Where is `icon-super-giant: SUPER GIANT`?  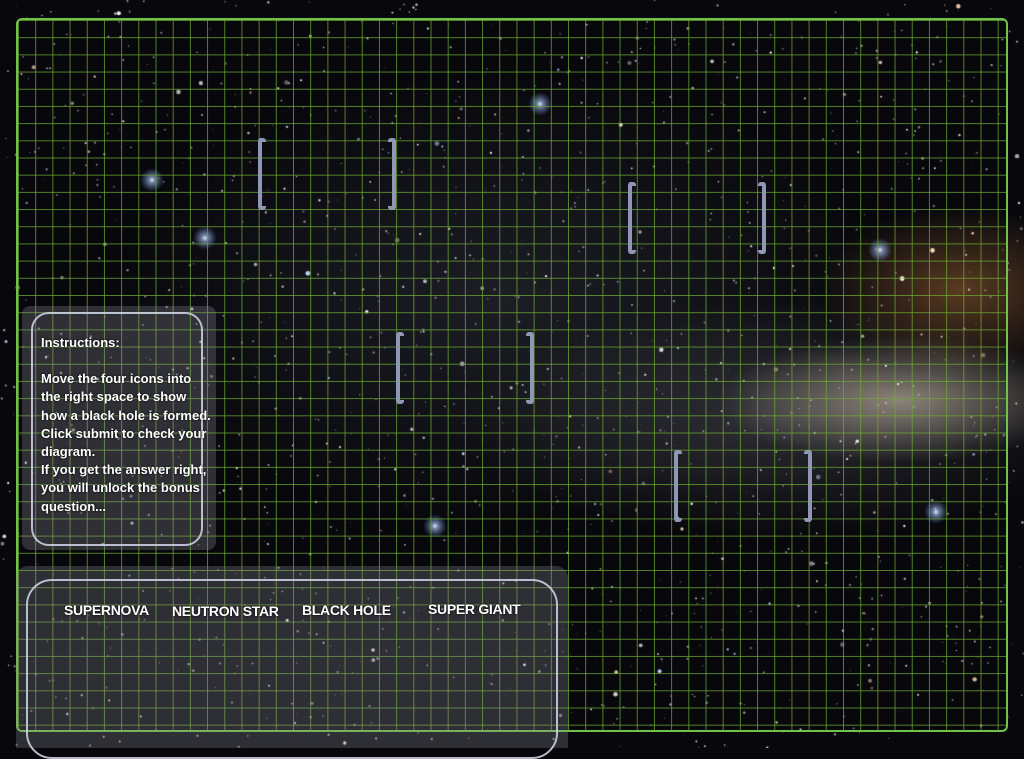
icon-super-giant: SUPER GIANT is located at coordinates (474, 609).